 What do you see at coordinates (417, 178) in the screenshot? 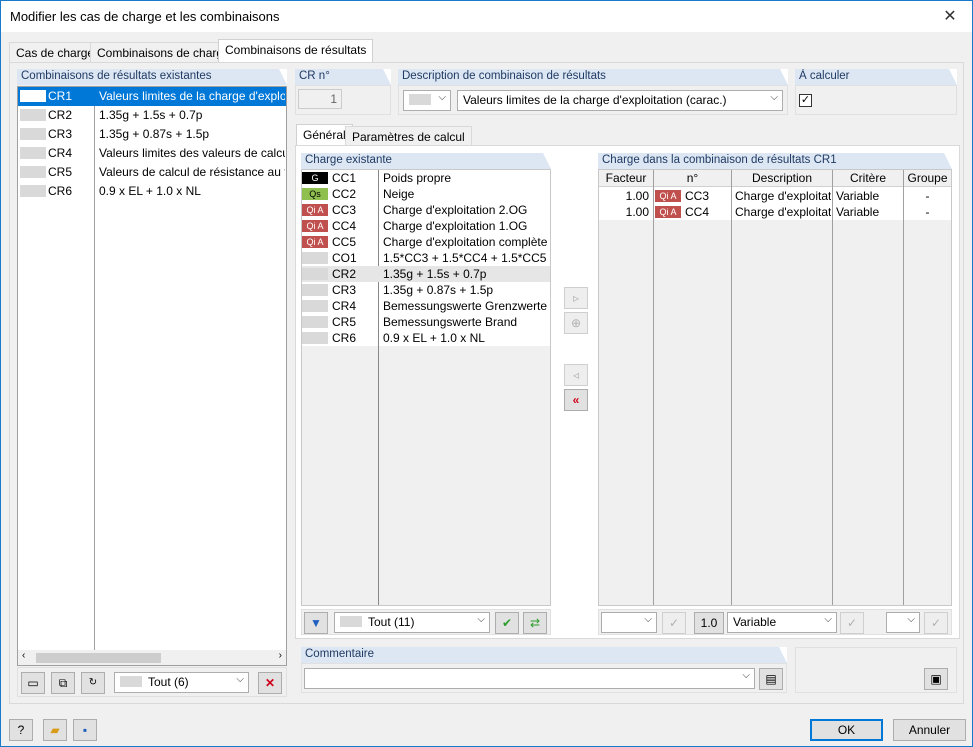
I see `load-description: Poids propre` at bounding box center [417, 178].